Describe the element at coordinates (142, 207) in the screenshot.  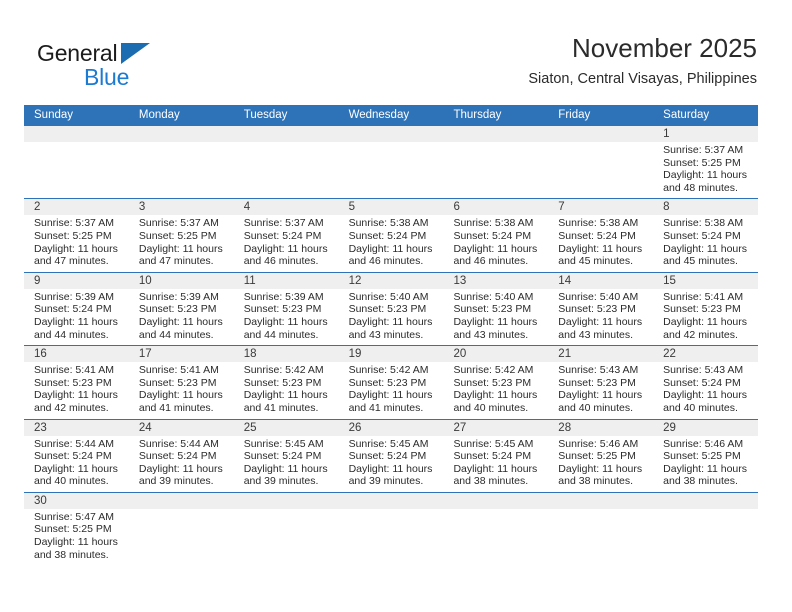
I see `day-number: 3` at that location.